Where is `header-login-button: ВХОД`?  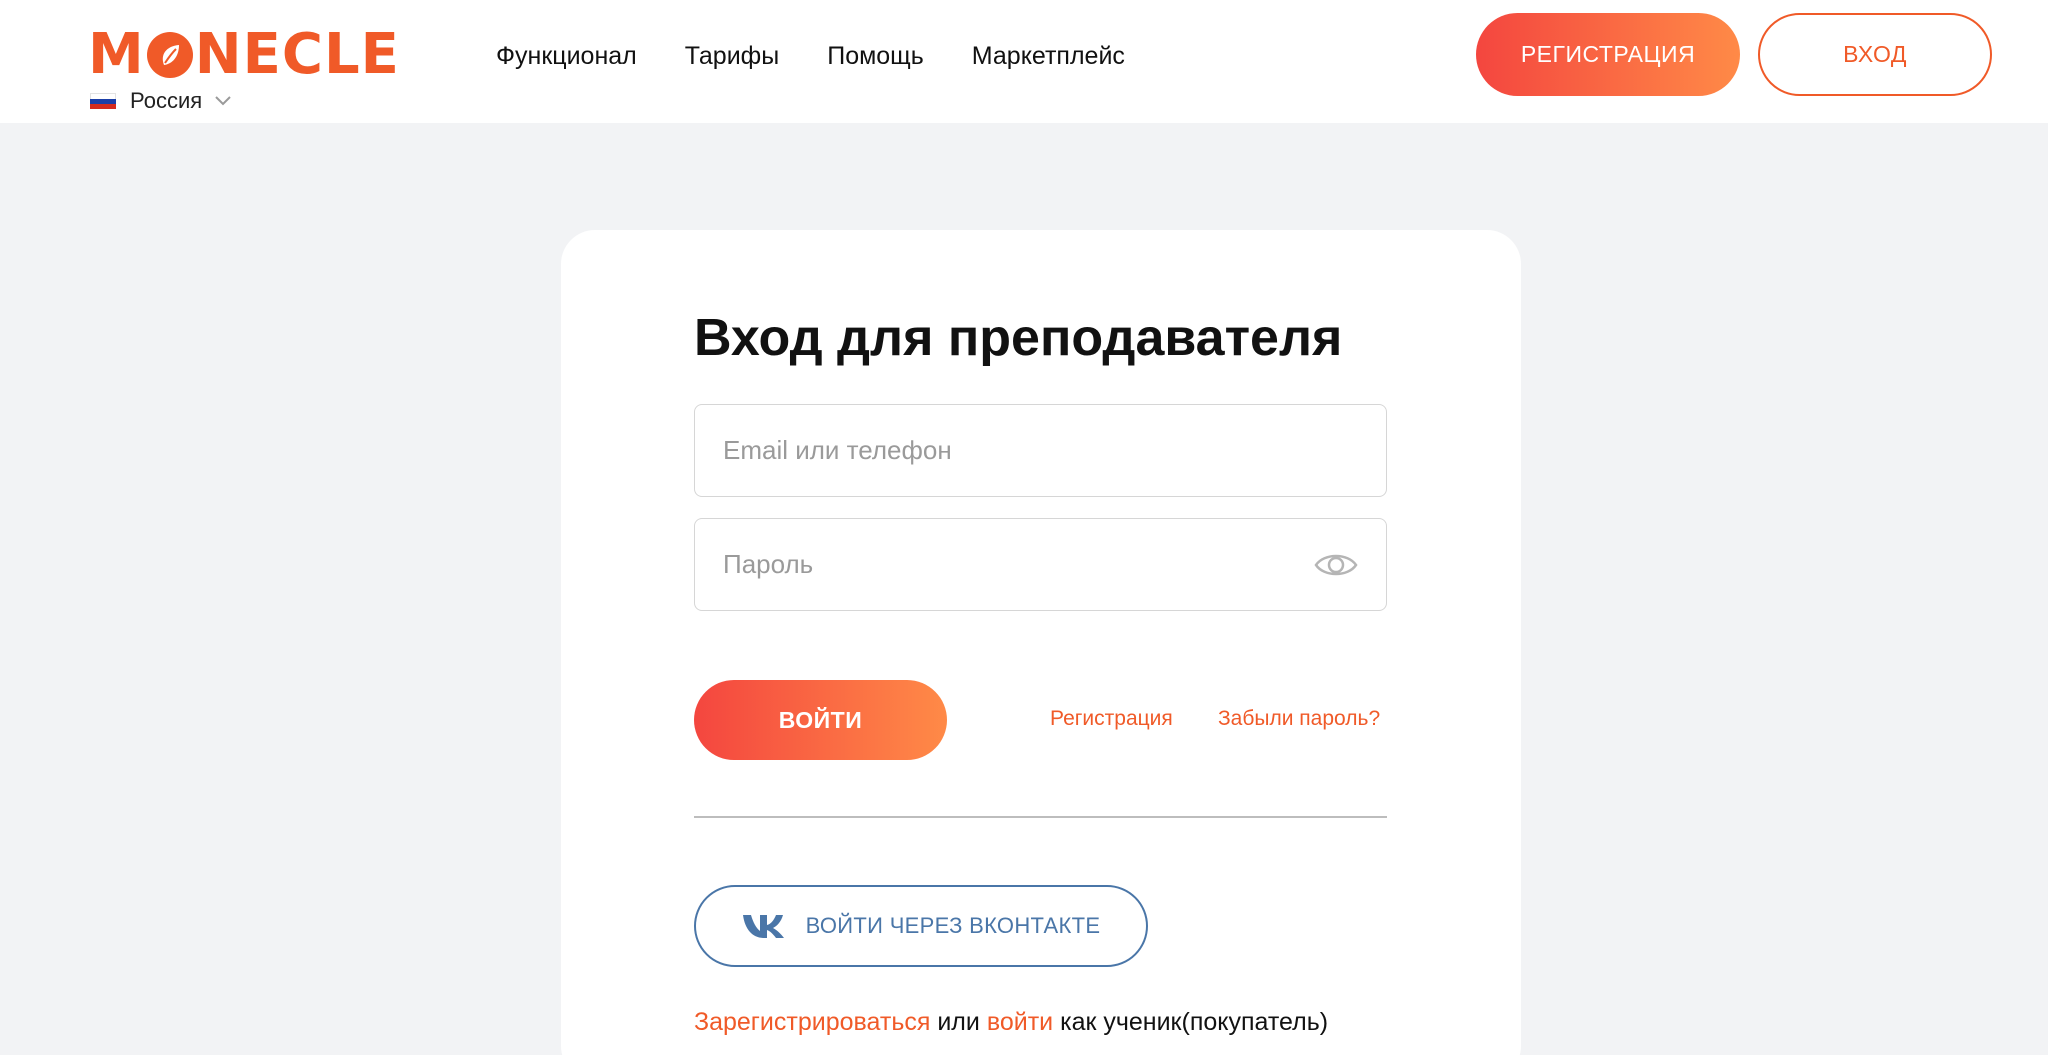 header-login-button: ВХОД is located at coordinates (1875, 54).